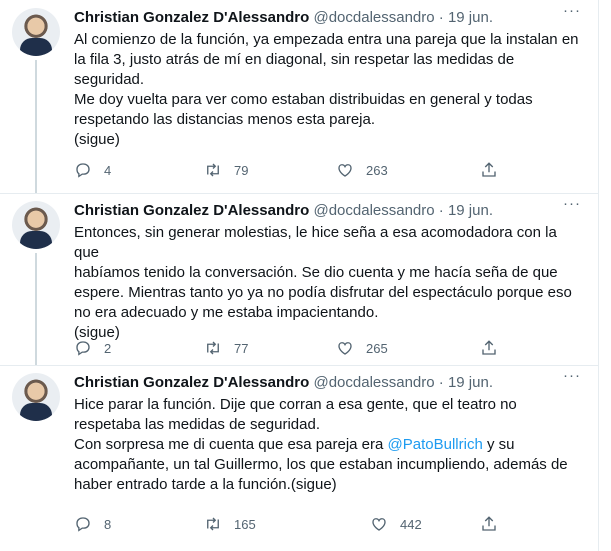 The width and height of the screenshot is (611, 551). I want to click on tweet-text-line: (sigue), so click(97, 139).